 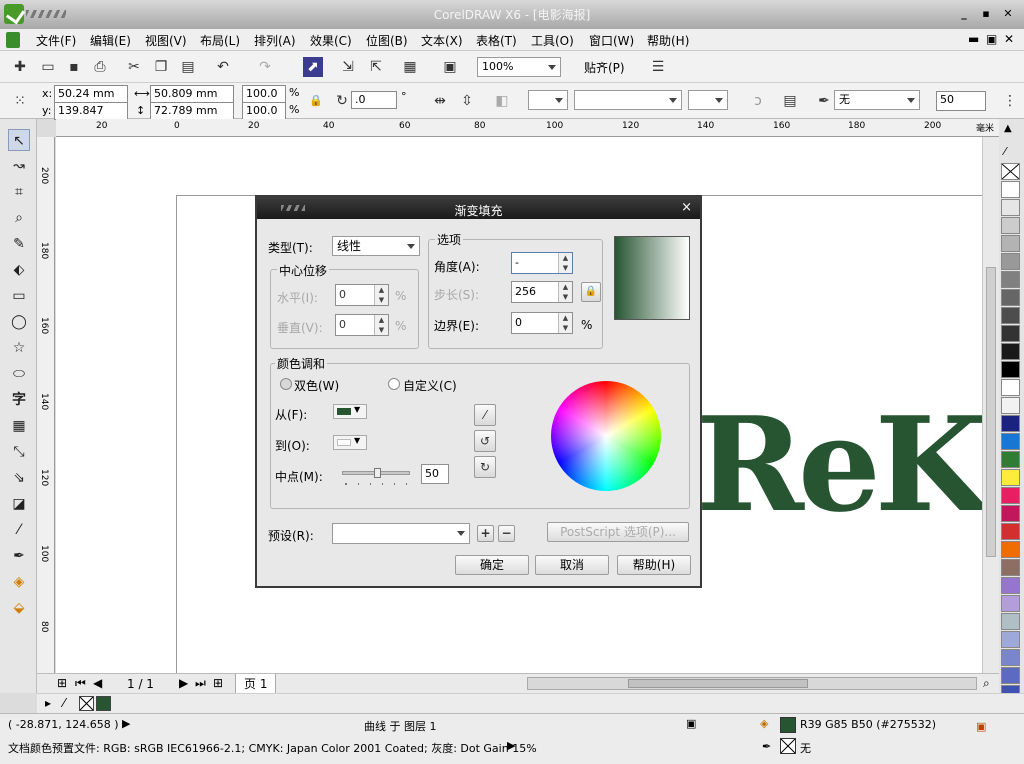 I want to click on open-icon: ▭, so click(x=48, y=67).